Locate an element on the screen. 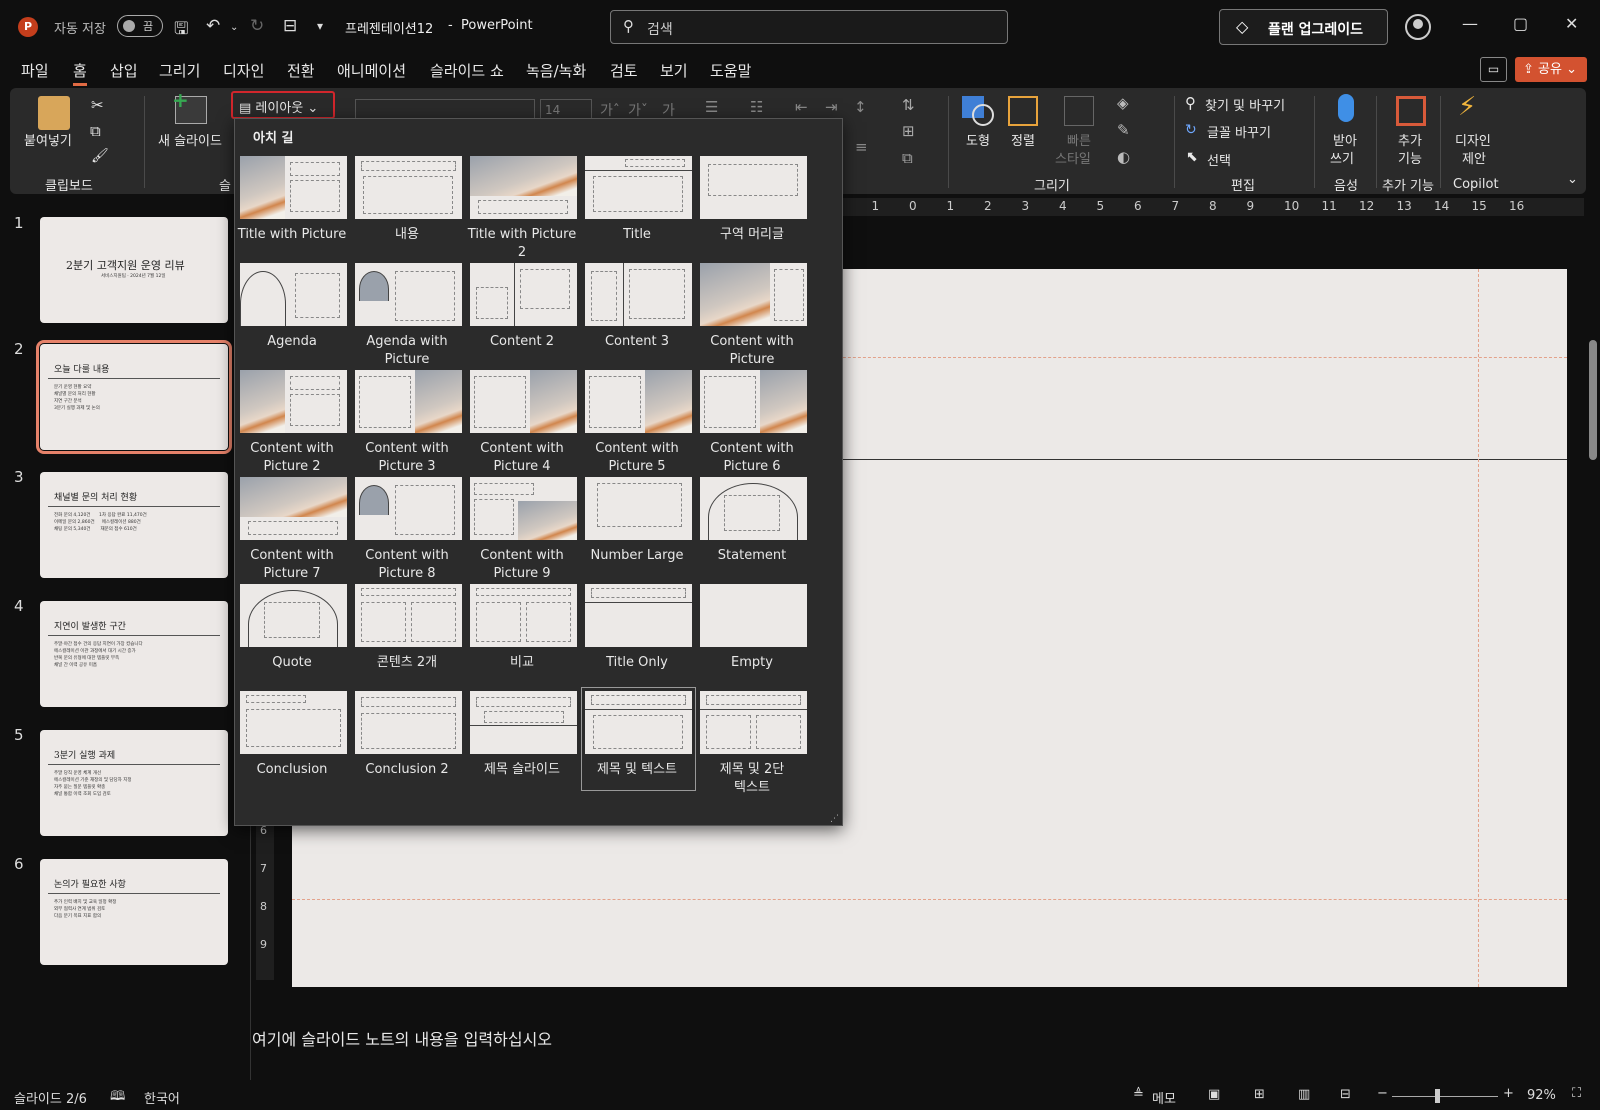 This screenshot has width=1600, height=1110. format-painter-icon: 🖌 is located at coordinates (100, 156).